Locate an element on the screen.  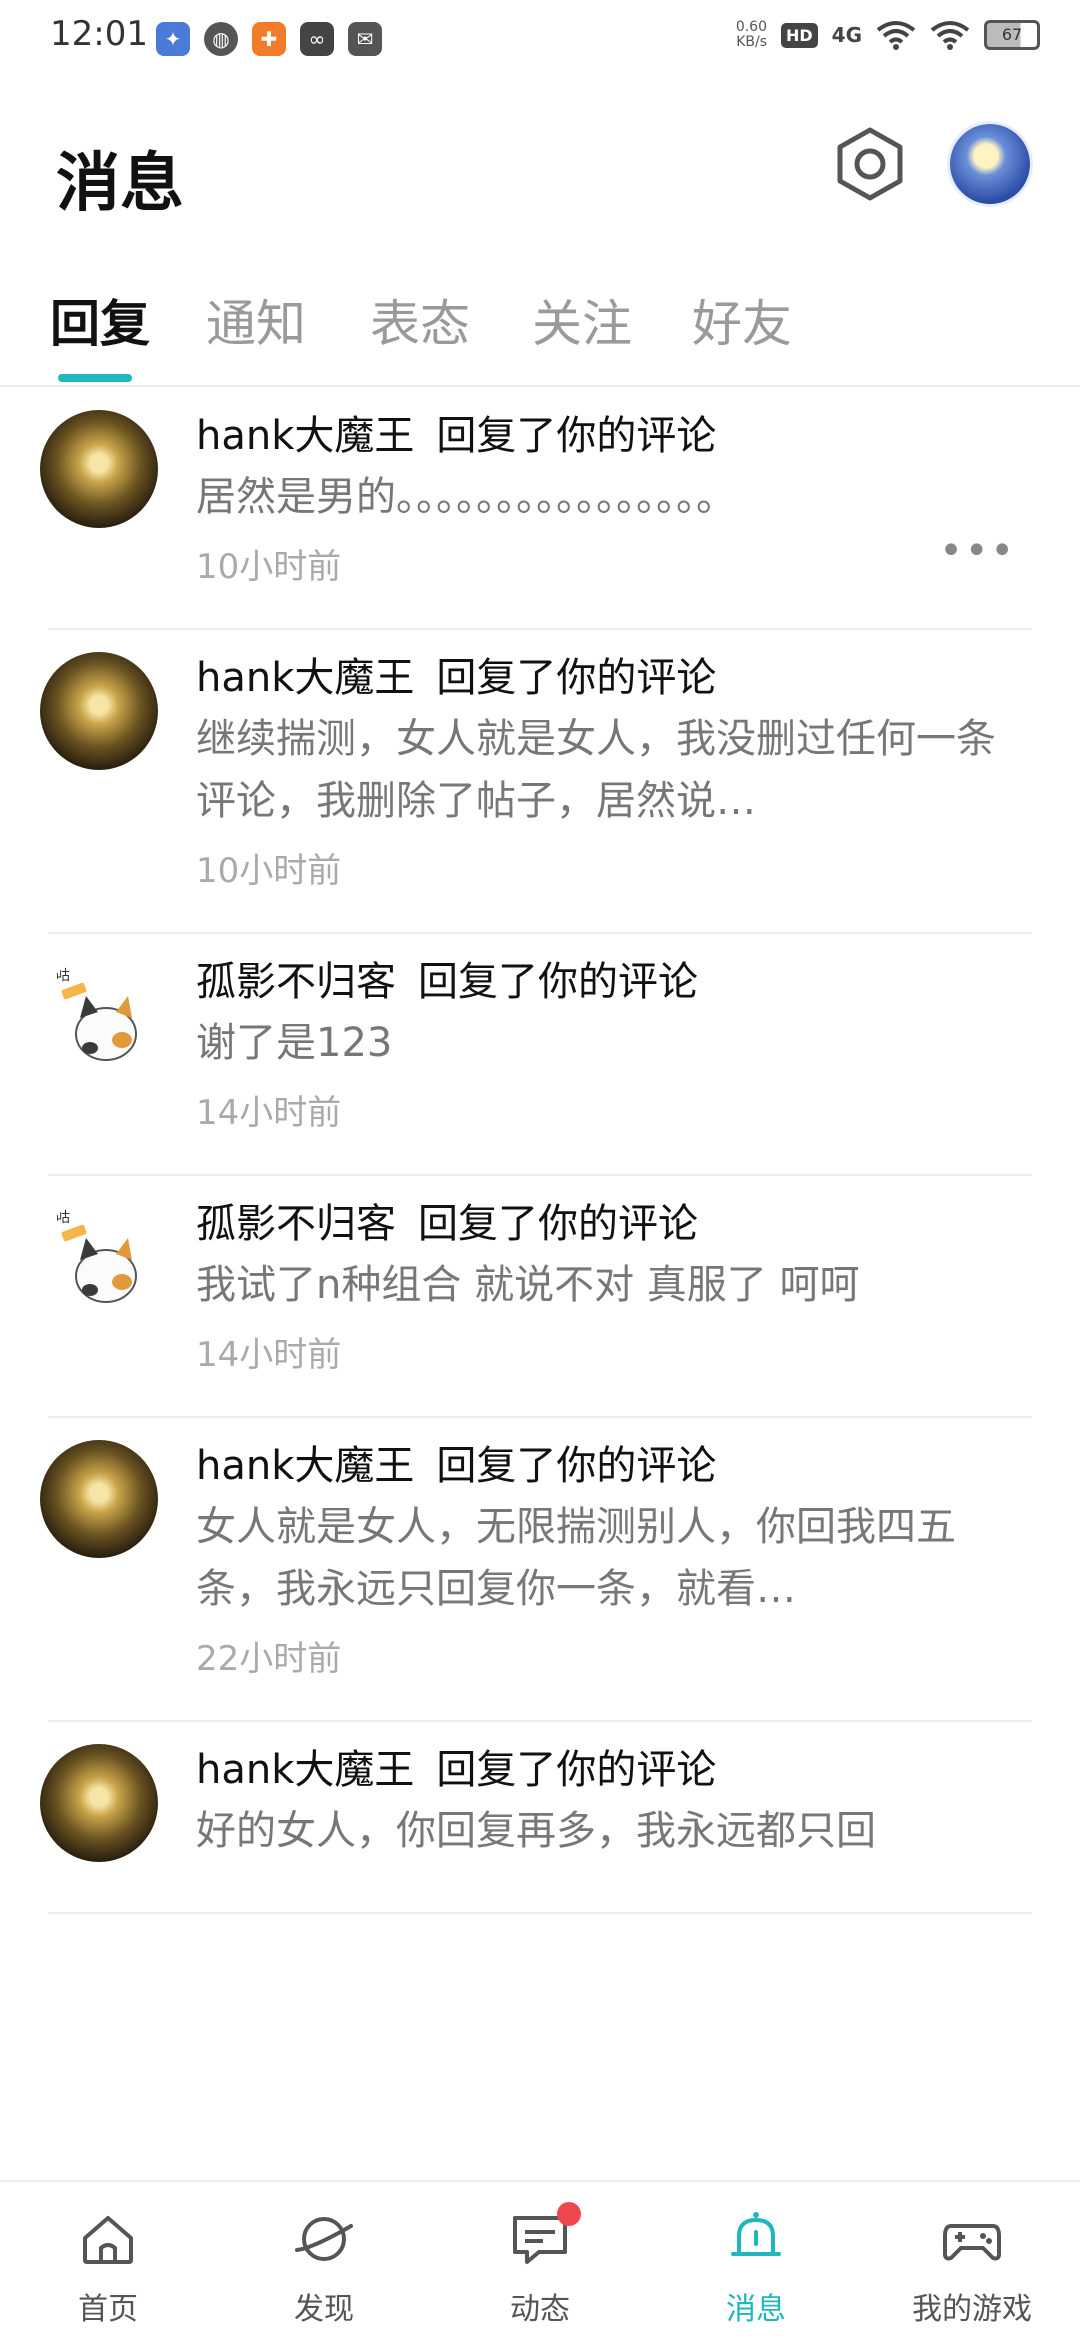
page-title: 消息 is located at coordinates (120, 184).